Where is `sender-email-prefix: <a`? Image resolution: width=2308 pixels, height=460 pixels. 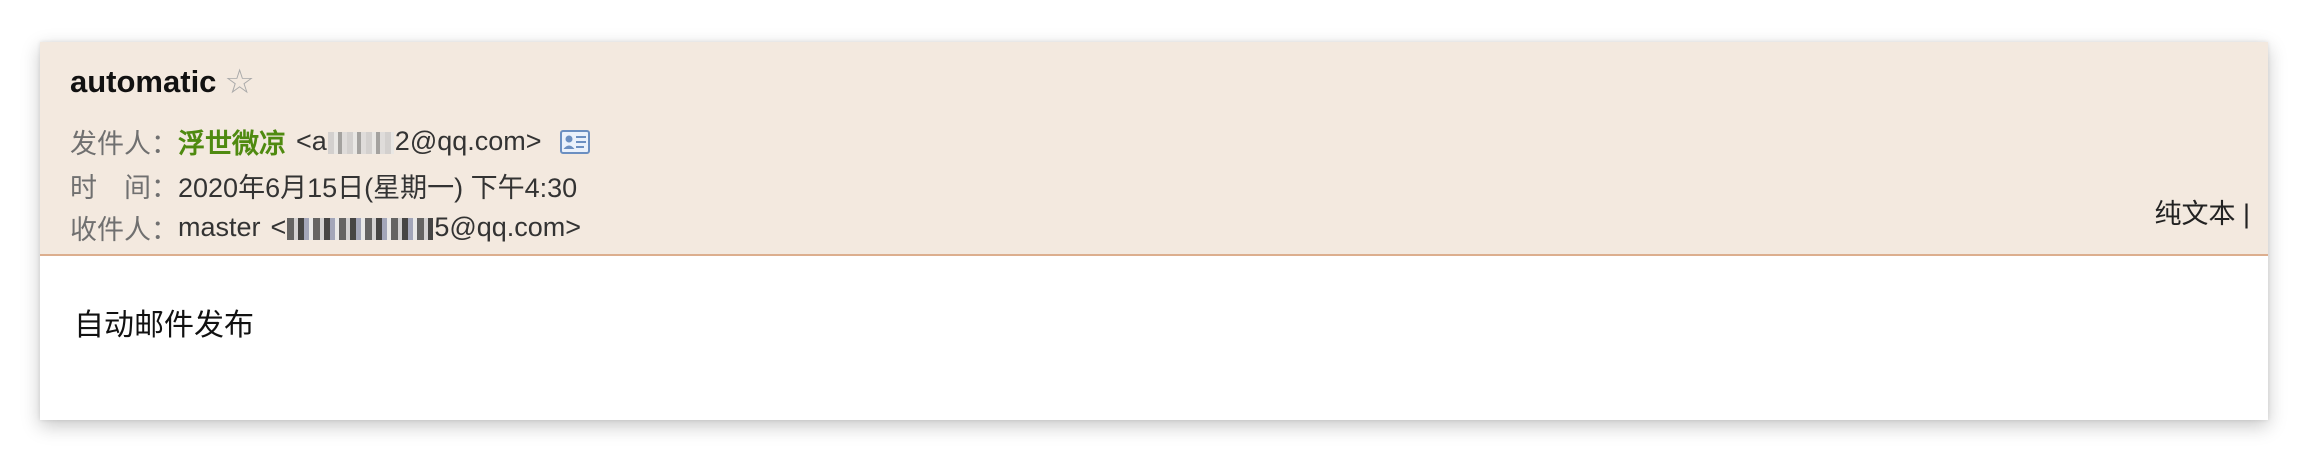 sender-email-prefix: <a is located at coordinates (311, 141).